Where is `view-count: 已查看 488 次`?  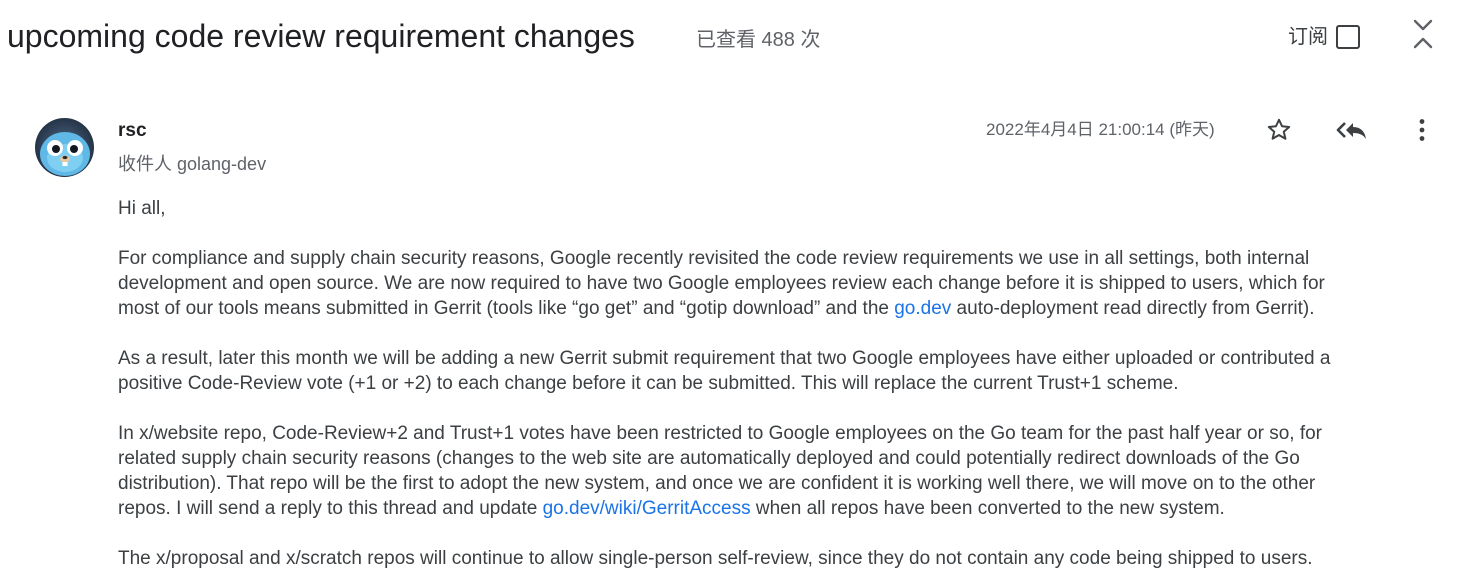 view-count: 已查看 488 次 is located at coordinates (758, 40).